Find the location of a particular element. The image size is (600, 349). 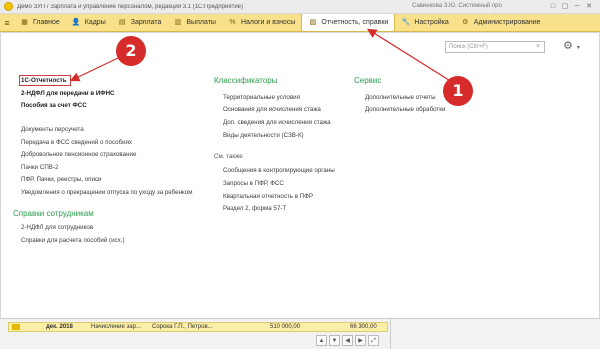

annotation-badge-2: 2 is located at coordinates (131, 51).